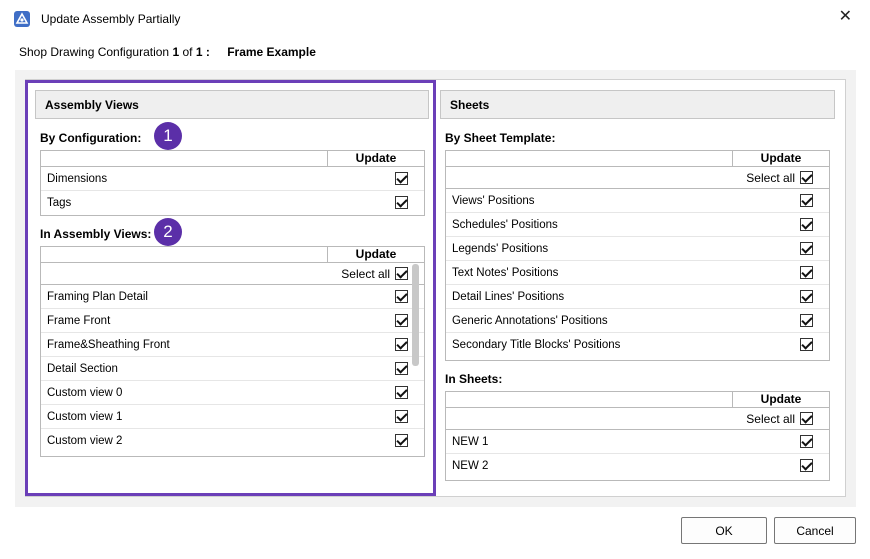 This screenshot has height=559, width=870. Describe the element at coordinates (470, 466) in the screenshot. I see `row-label: NEW 2` at that location.